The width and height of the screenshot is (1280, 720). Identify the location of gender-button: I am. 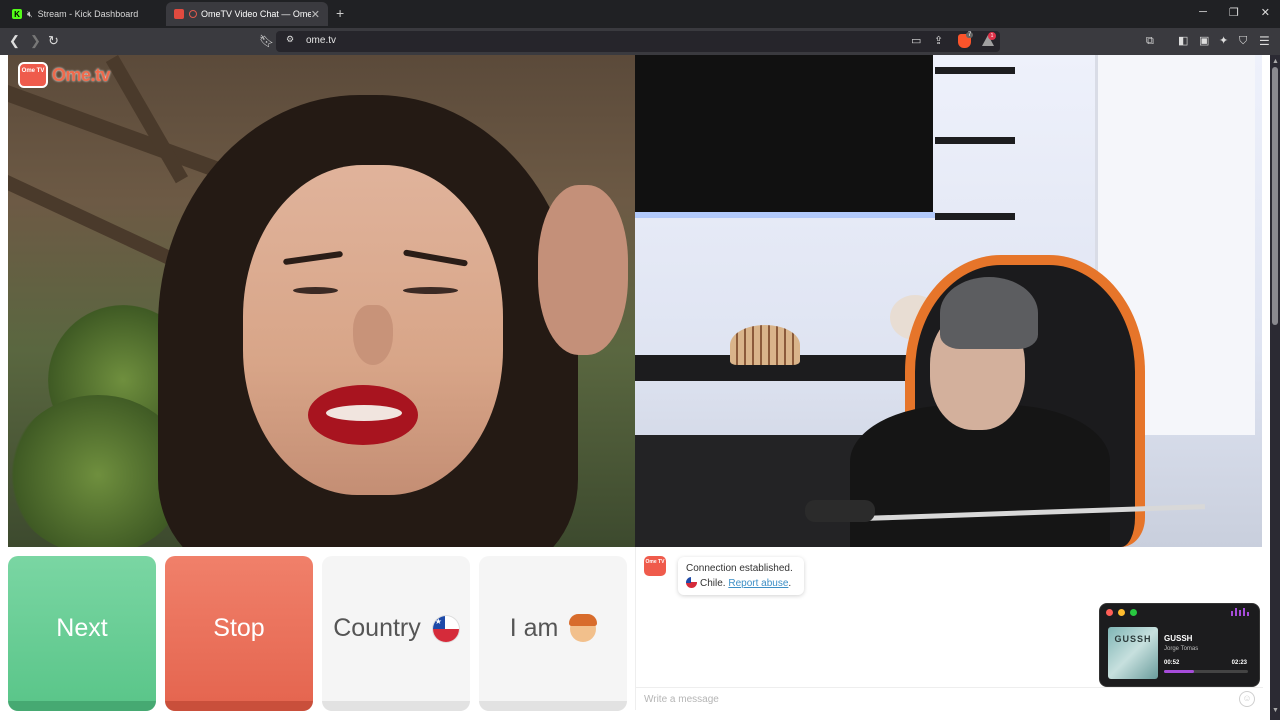
(553, 633).